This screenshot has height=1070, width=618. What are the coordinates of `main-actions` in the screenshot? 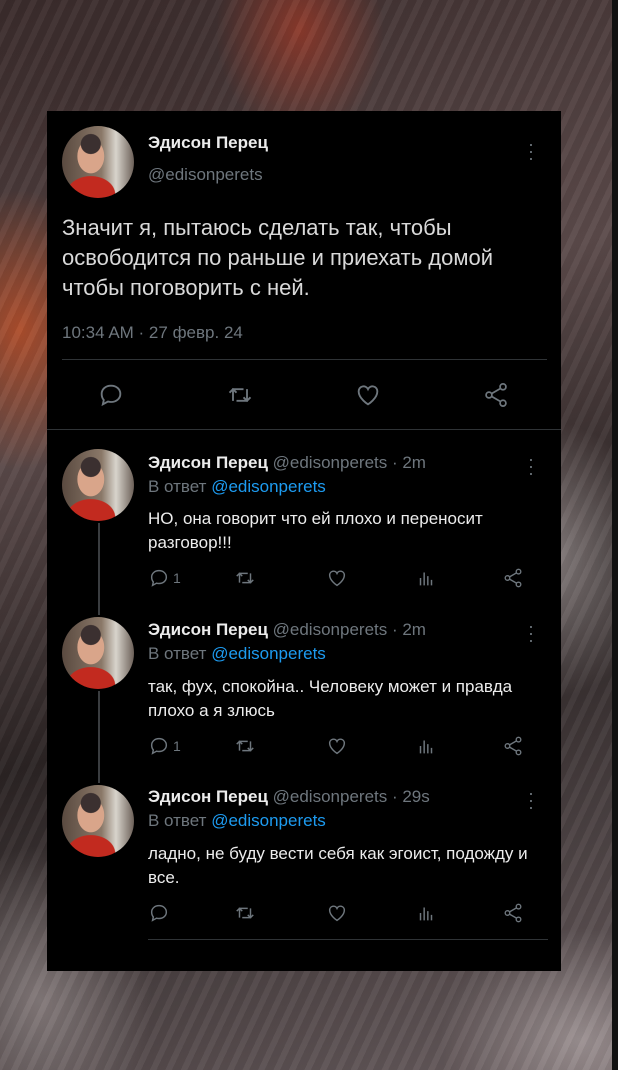 It's located at (304, 396).